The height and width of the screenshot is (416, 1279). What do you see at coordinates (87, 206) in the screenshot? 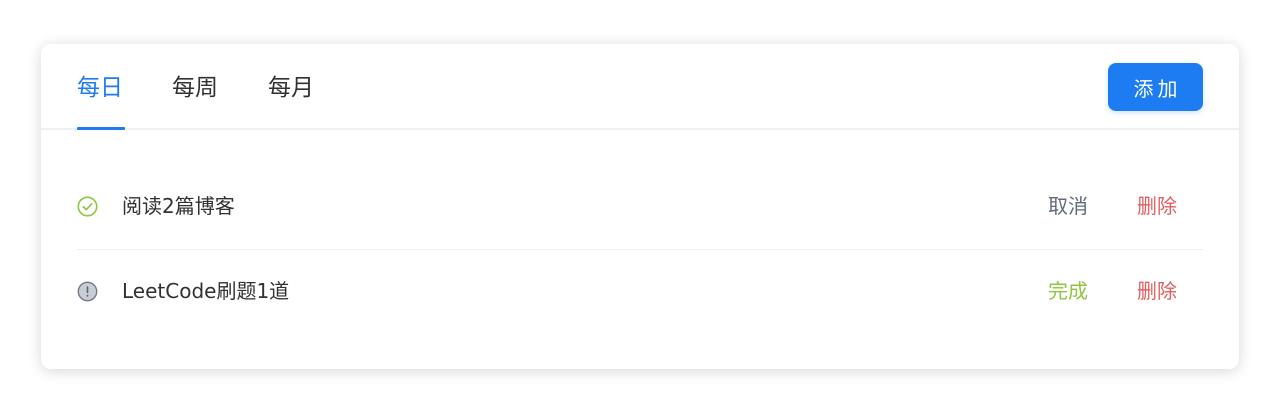
I see `check-circle-icon` at bounding box center [87, 206].